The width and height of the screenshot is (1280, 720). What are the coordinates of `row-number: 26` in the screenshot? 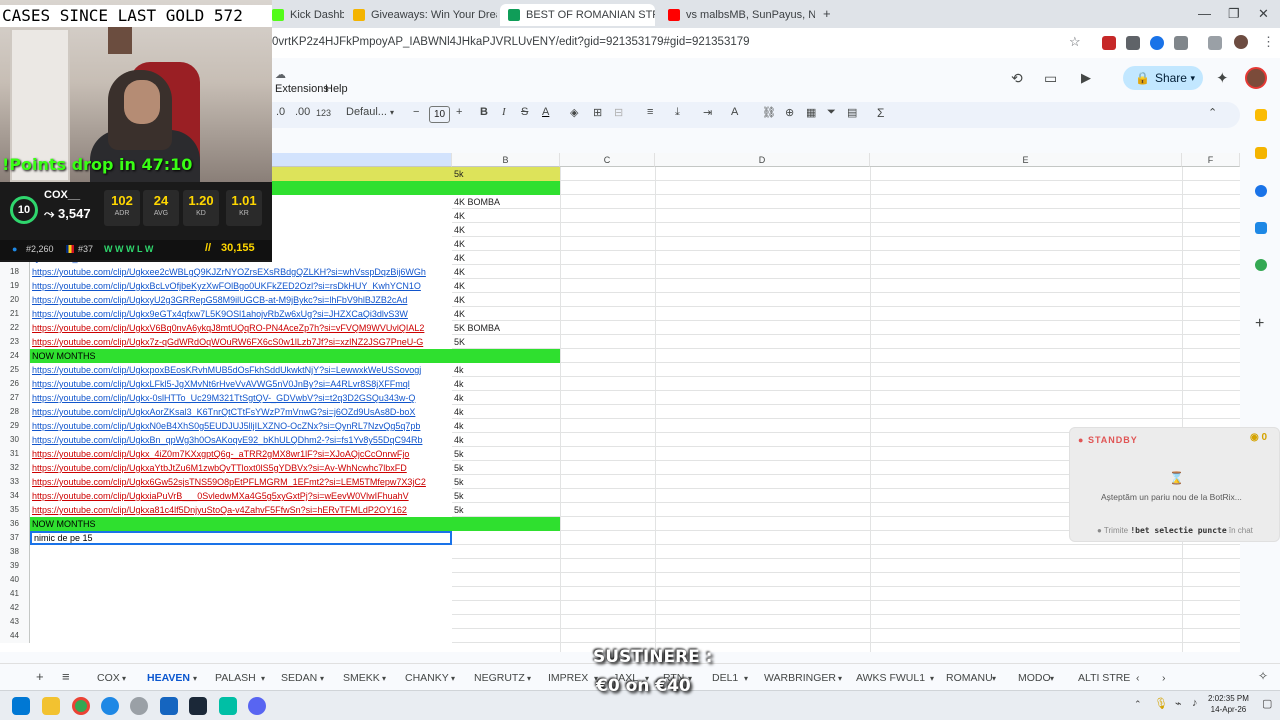 It's located at (15, 384).